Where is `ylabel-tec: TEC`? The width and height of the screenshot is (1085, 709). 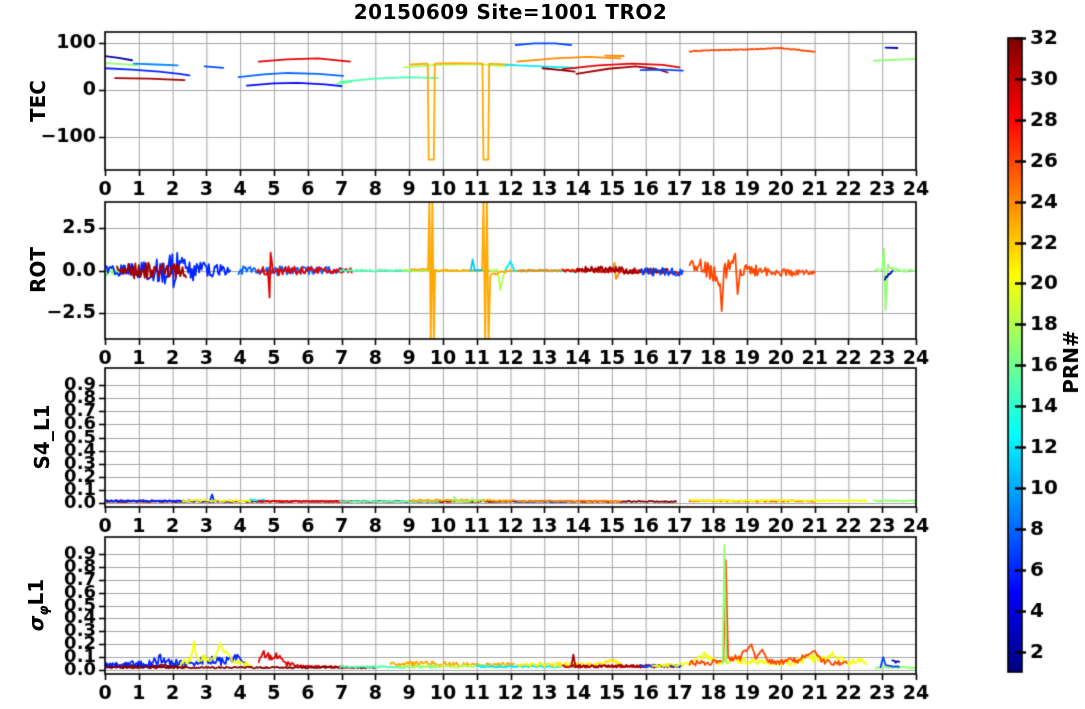 ylabel-tec: TEC is located at coordinates (38, 101).